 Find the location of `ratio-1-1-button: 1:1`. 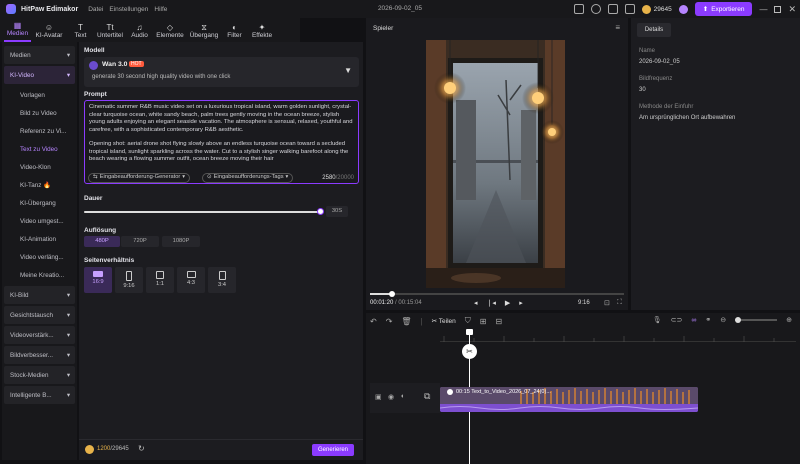

ratio-1-1-button: 1:1 is located at coordinates (160, 280).